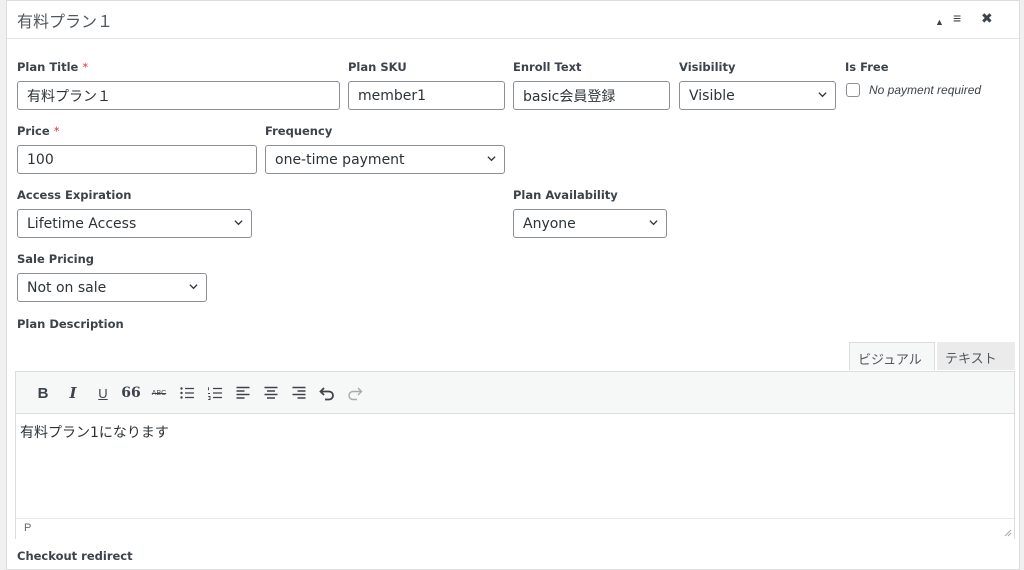 The image size is (1024, 570). I want to click on strikethrough-icon: ABC, so click(159, 393).